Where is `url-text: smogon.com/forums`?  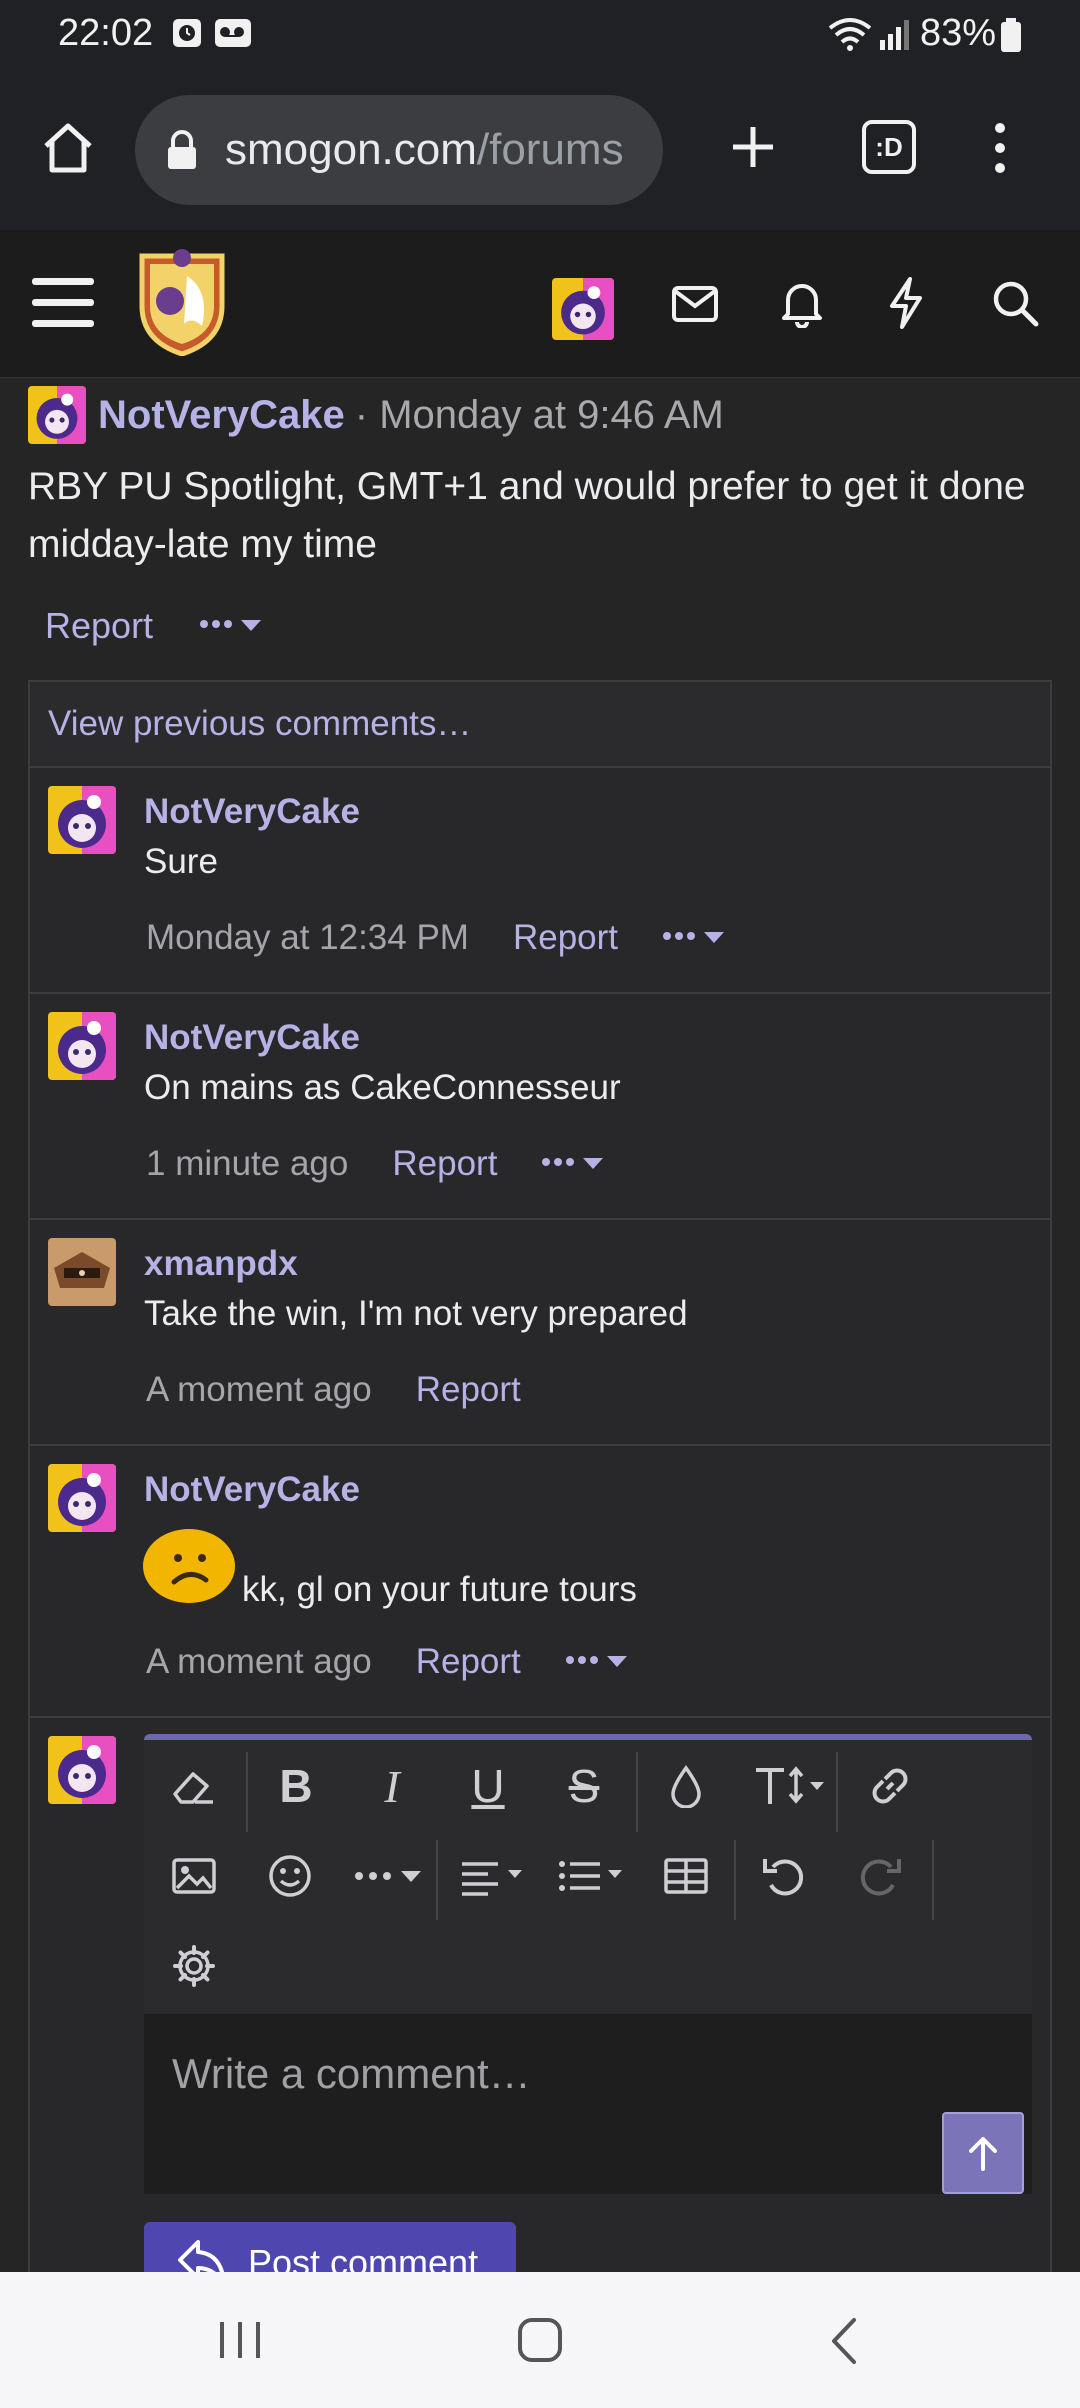 url-text: smogon.com/forums is located at coordinates (424, 150).